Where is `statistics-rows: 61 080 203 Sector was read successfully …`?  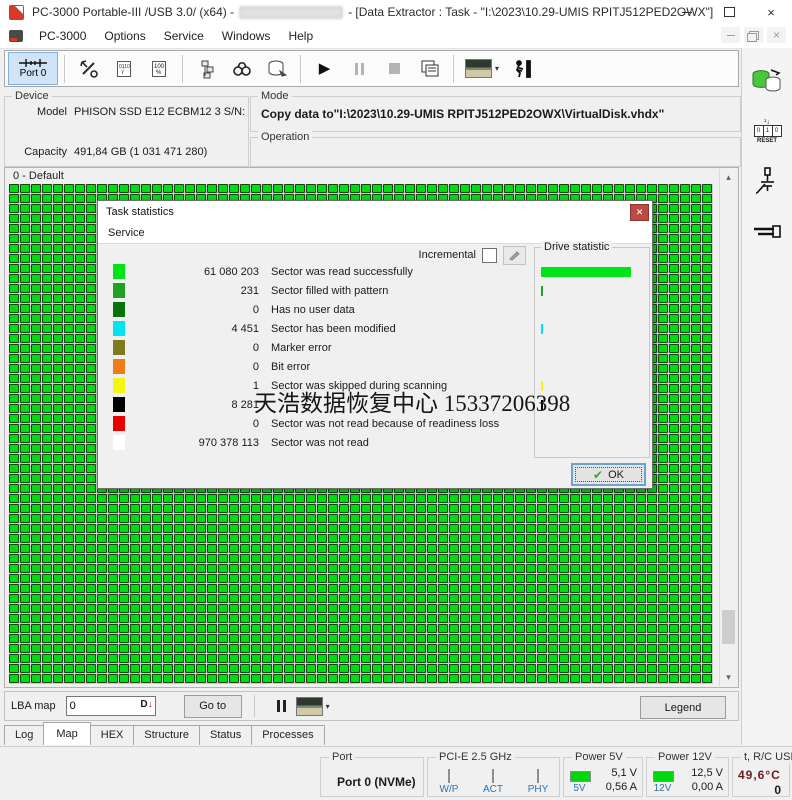
statistics-rows: 61 080 203 Sector was read successfully … is located at coordinates (312, 357).